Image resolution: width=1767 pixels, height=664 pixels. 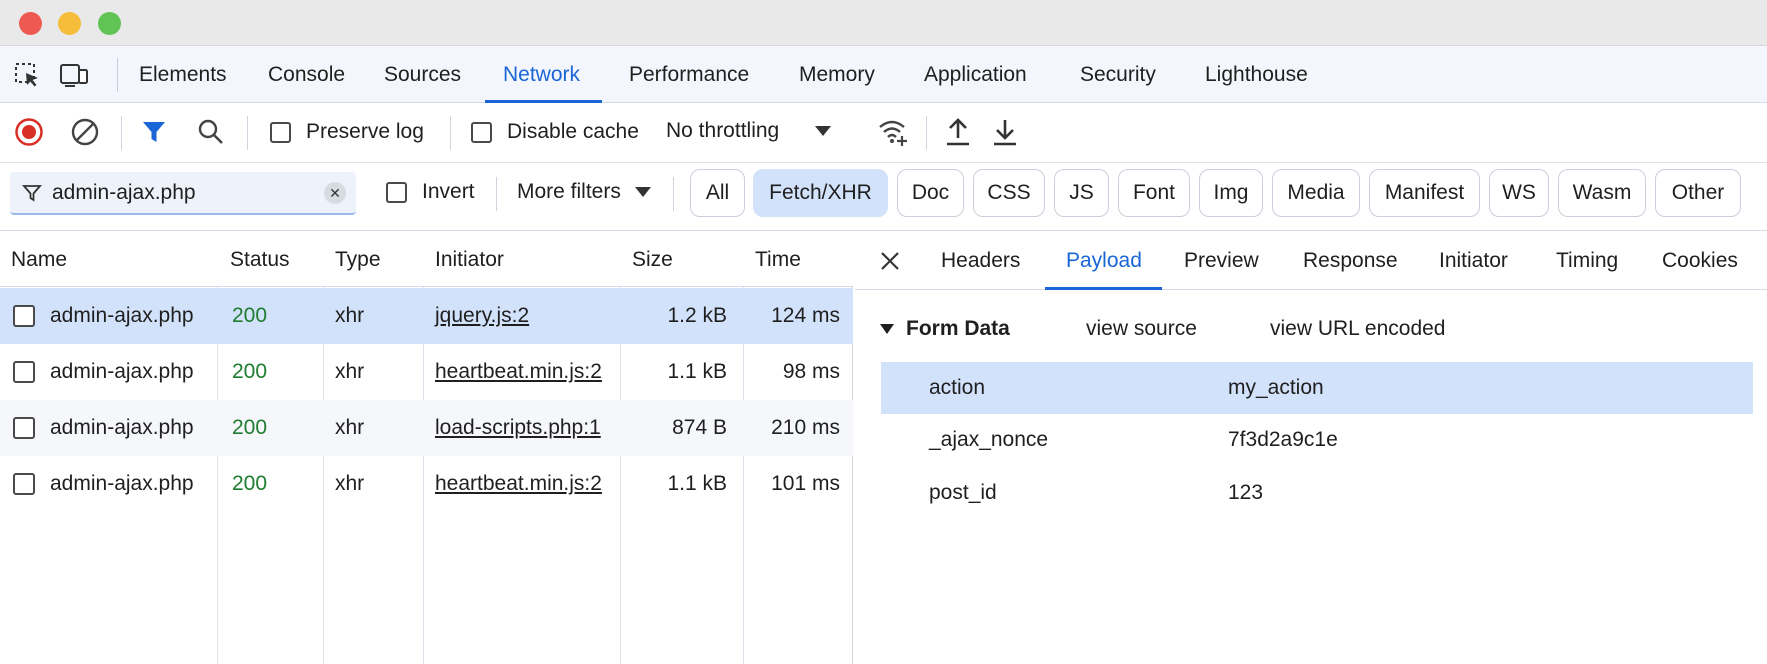 I want to click on tab-payload: Payload, so click(x=1103, y=261).